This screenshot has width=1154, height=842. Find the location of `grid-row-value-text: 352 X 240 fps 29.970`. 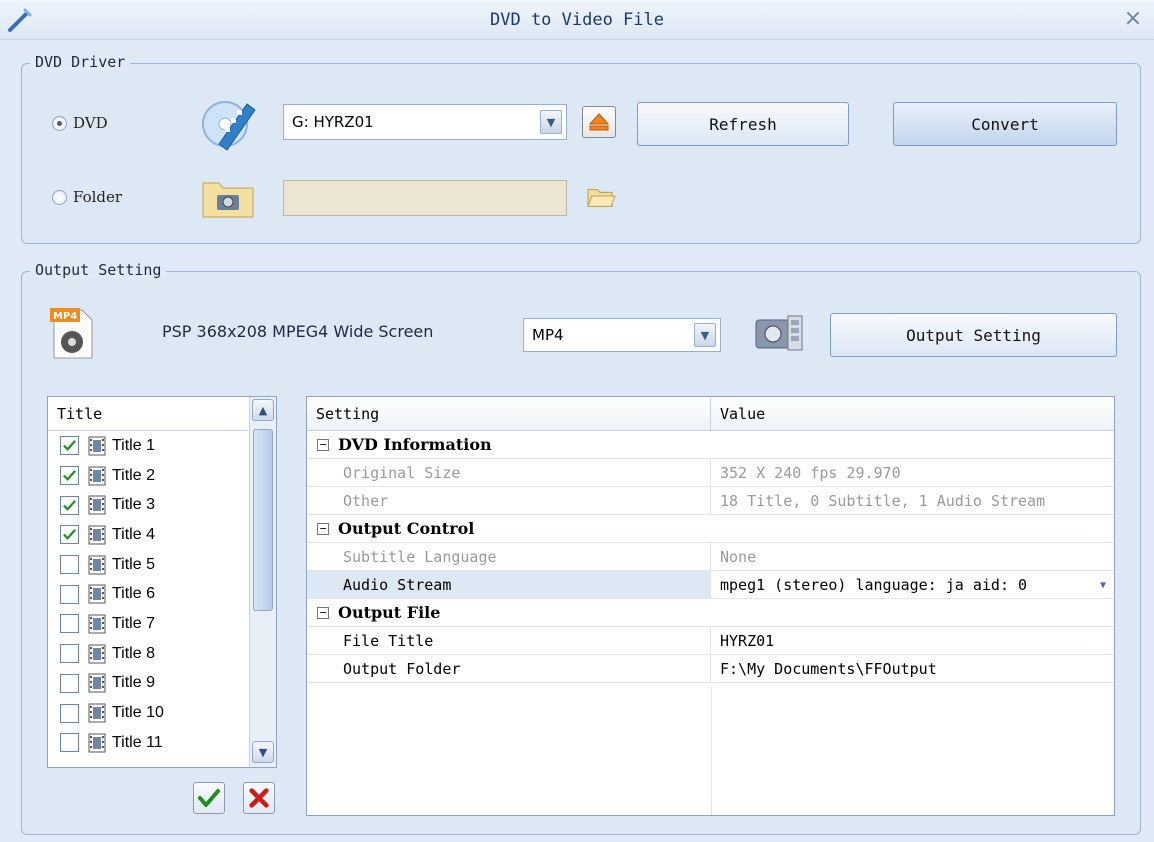

grid-row-value-text: 352 X 240 fps 29.970 is located at coordinates (810, 472).